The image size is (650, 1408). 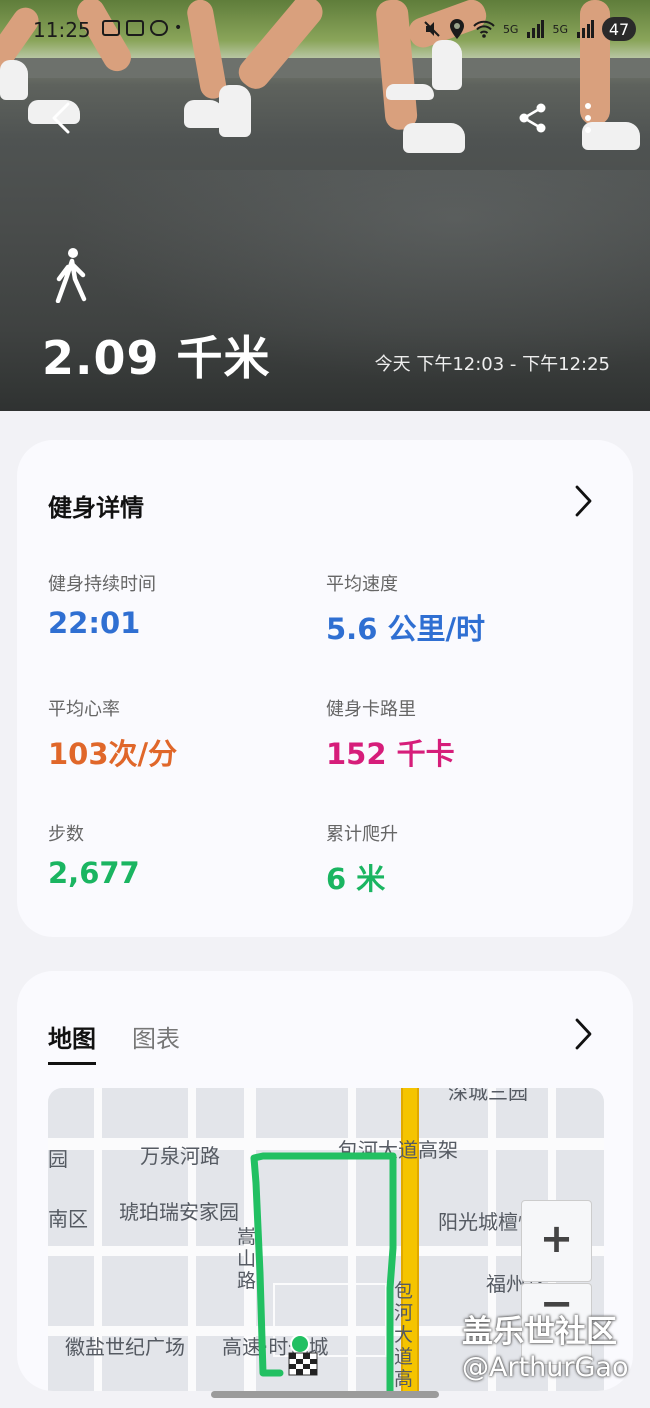 What do you see at coordinates (362, 859) in the screenshot?
I see `metric-elevation-gain: 累计爬升 6 米` at bounding box center [362, 859].